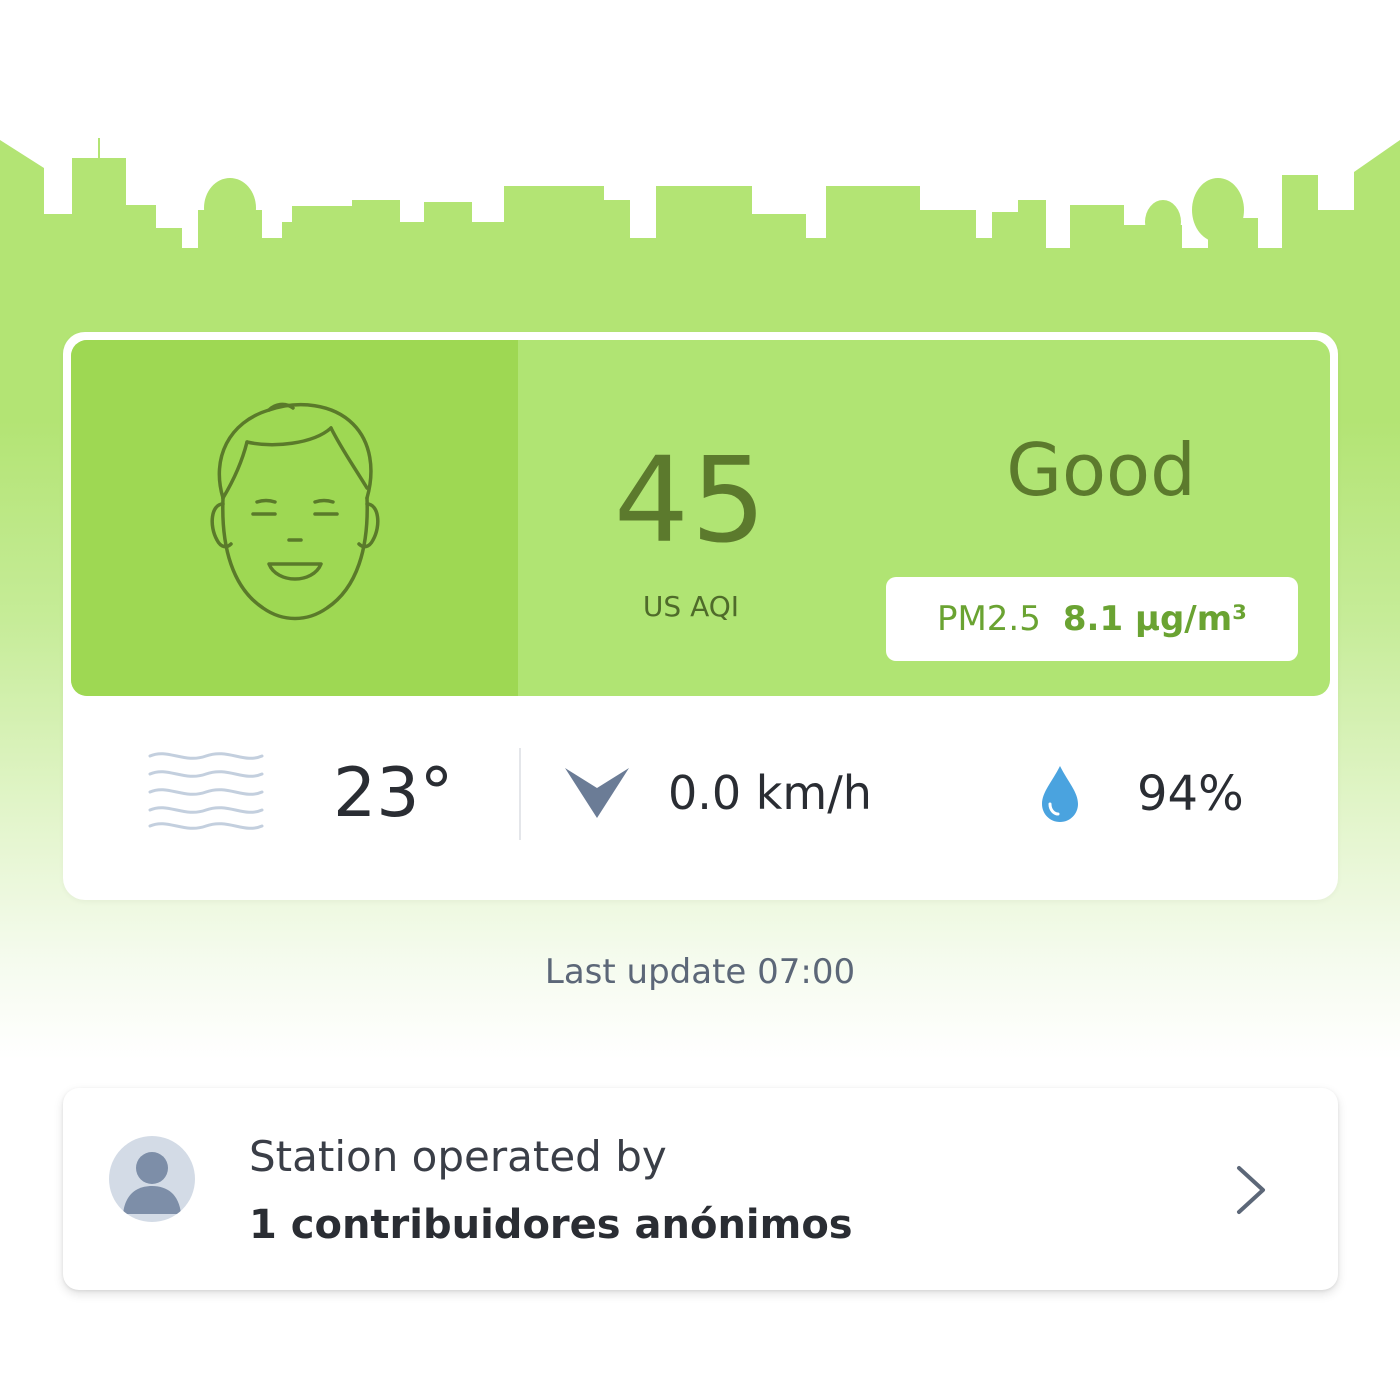 The height and width of the screenshot is (1400, 1400). I want to click on face-panel, so click(294, 518).